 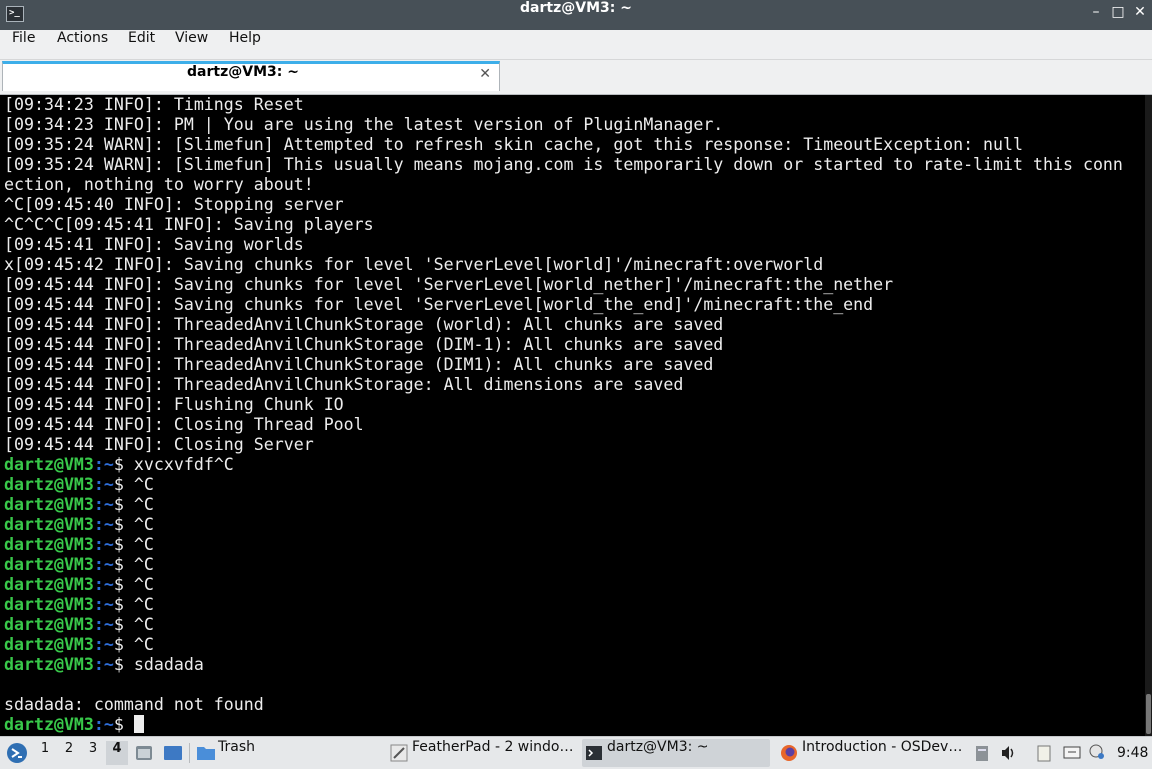 What do you see at coordinates (245, 44) in the screenshot?
I see `menu-help: Help` at bounding box center [245, 44].